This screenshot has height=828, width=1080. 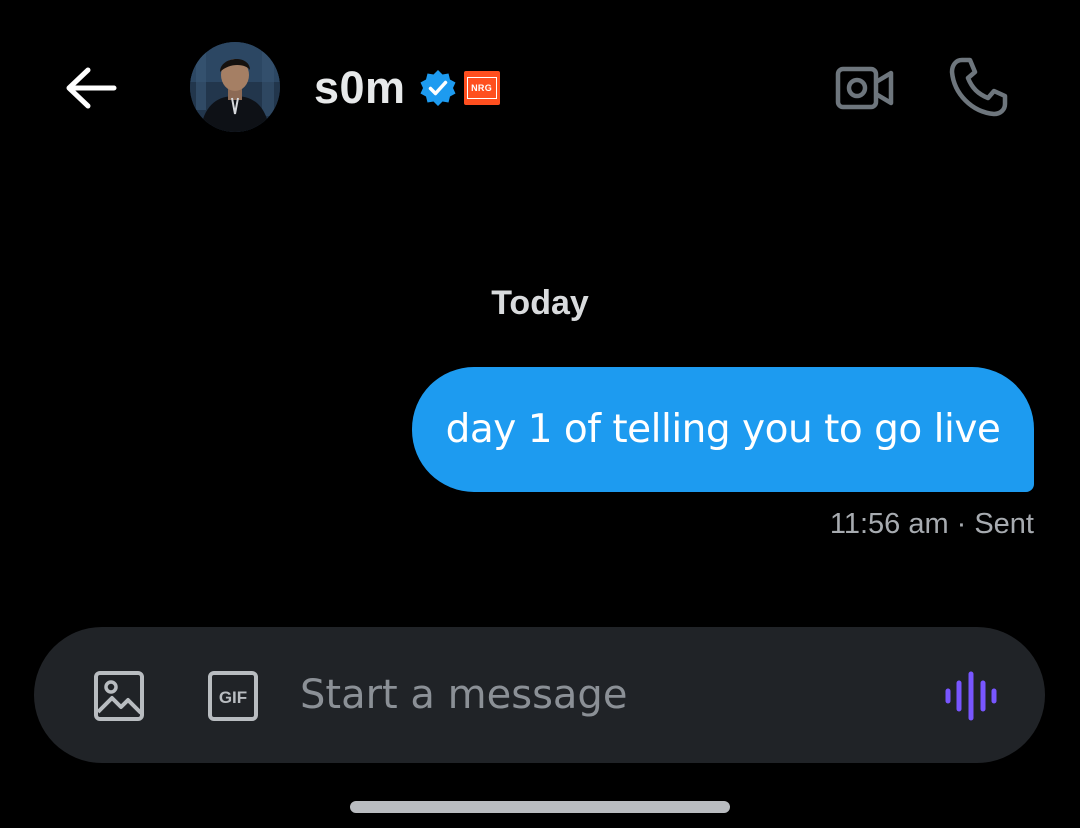 I want to click on video-camera-icon, so click(x=864, y=88).